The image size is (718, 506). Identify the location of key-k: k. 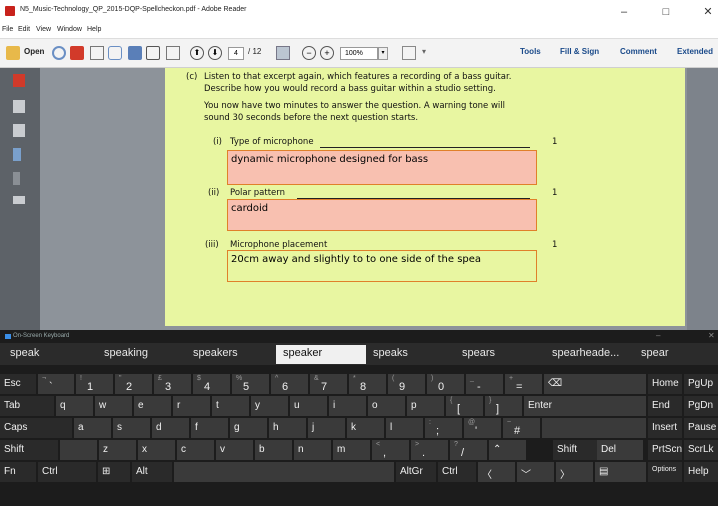
(365, 428).